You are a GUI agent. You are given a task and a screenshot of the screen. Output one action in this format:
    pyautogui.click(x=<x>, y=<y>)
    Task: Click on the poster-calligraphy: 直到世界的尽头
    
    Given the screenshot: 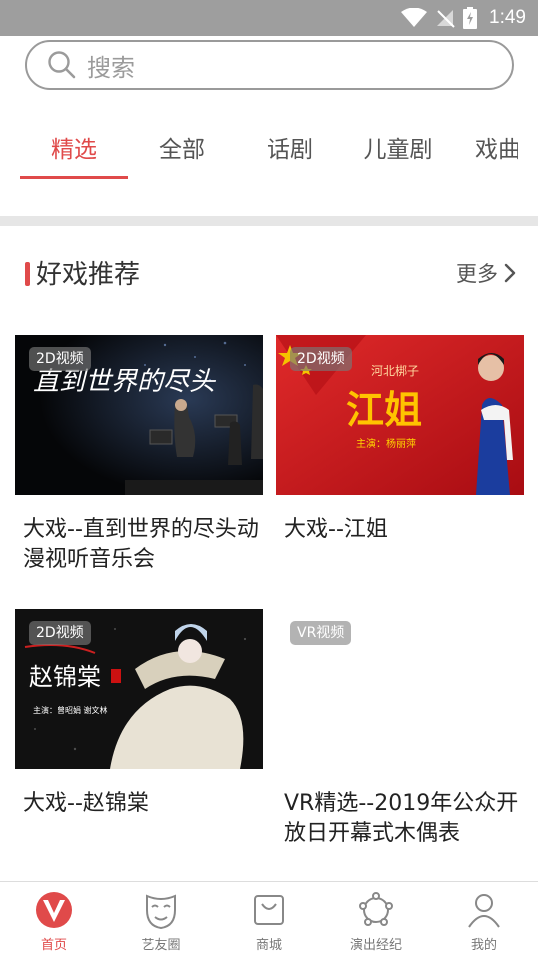 What is the action you would take?
    pyautogui.click(x=125, y=382)
    